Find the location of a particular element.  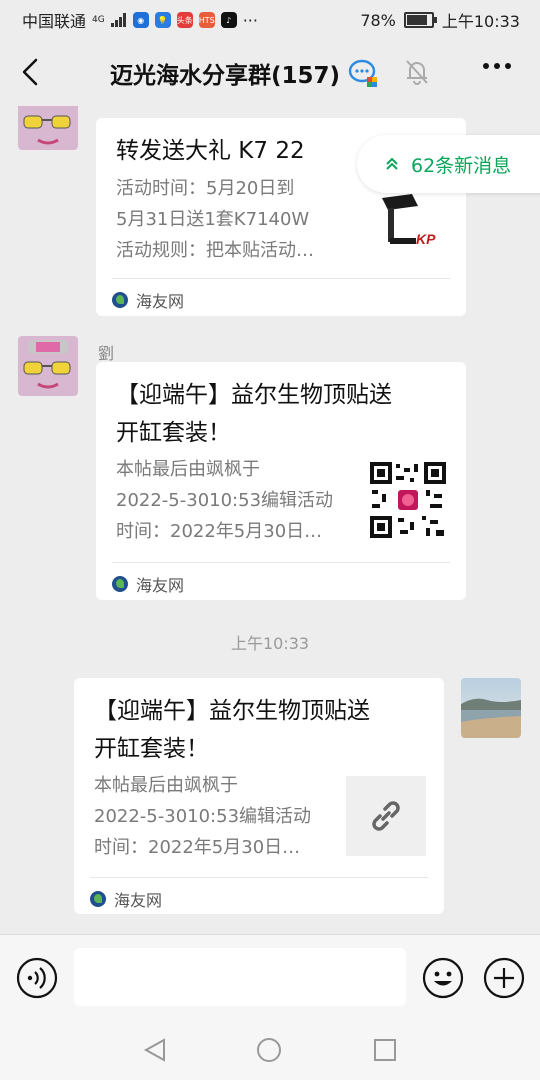

input-bar is located at coordinates (270, 977).